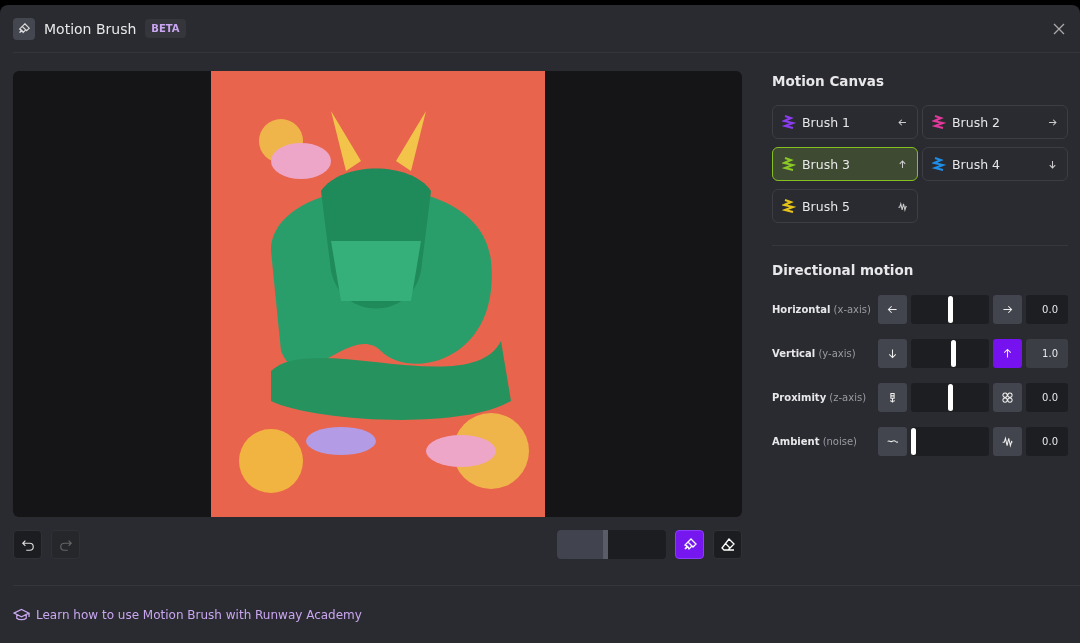 This screenshot has width=1080, height=643. I want to click on brush-button, so click(689, 544).